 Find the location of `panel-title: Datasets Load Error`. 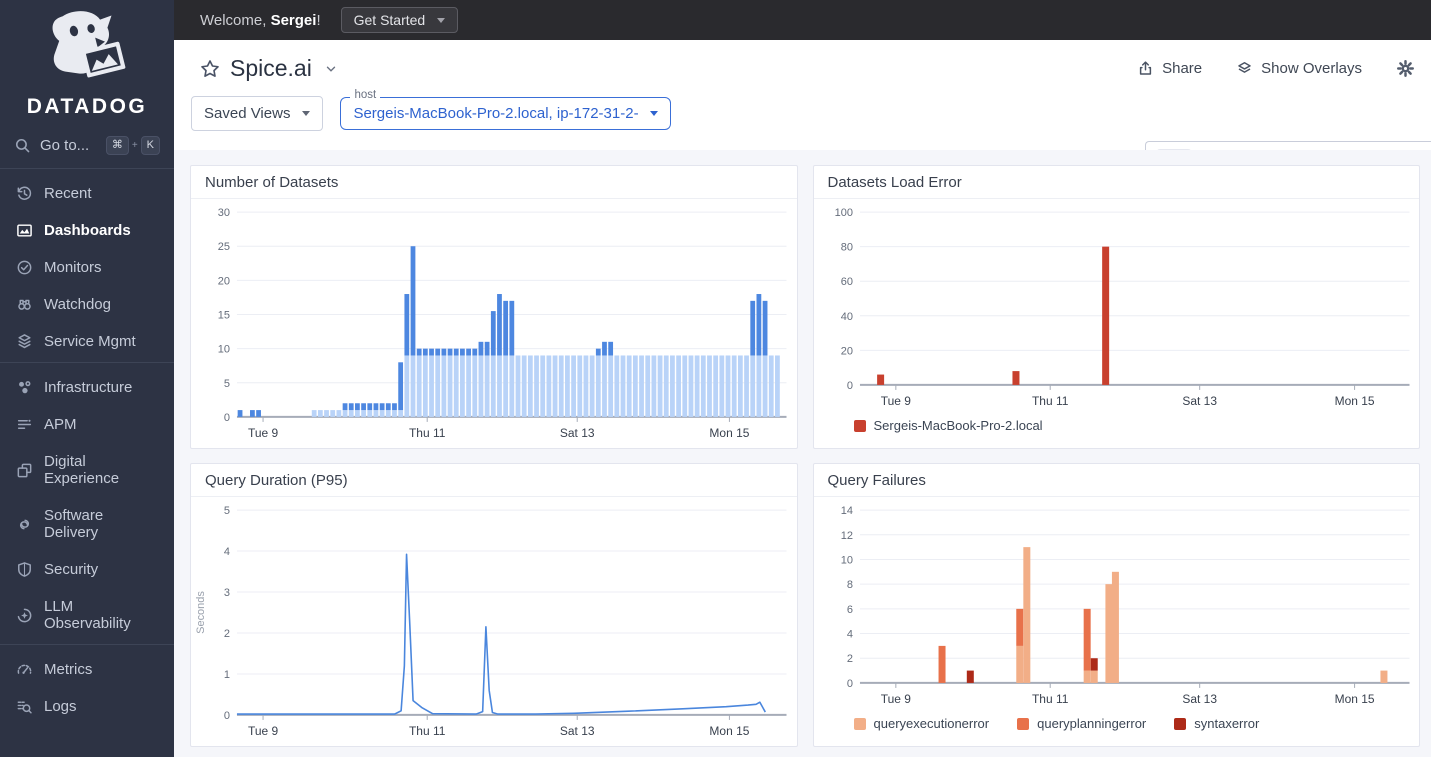

panel-title: Datasets Load Error is located at coordinates (1116, 182).